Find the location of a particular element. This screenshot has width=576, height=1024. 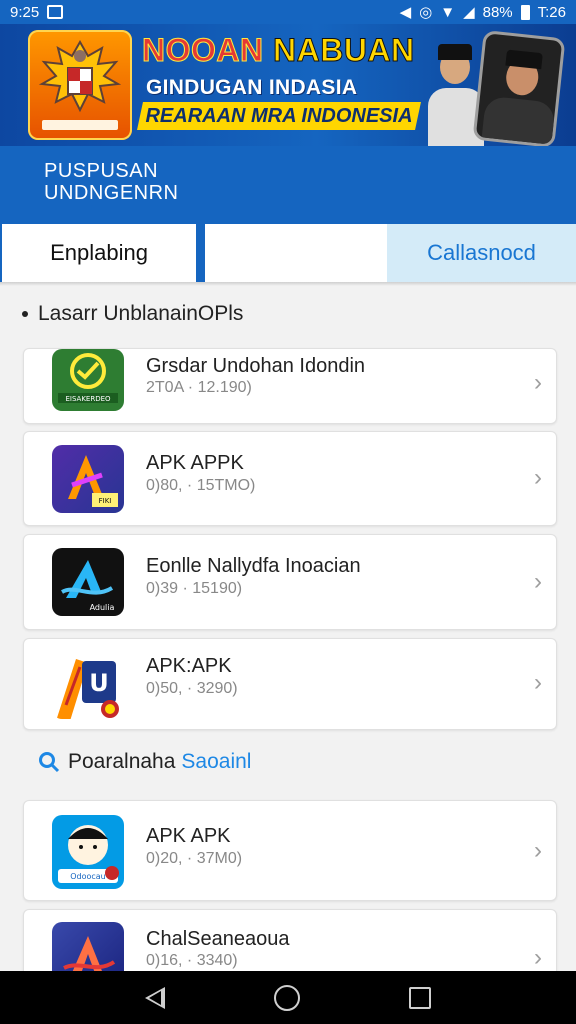

battery-icon is located at coordinates (525, 12).